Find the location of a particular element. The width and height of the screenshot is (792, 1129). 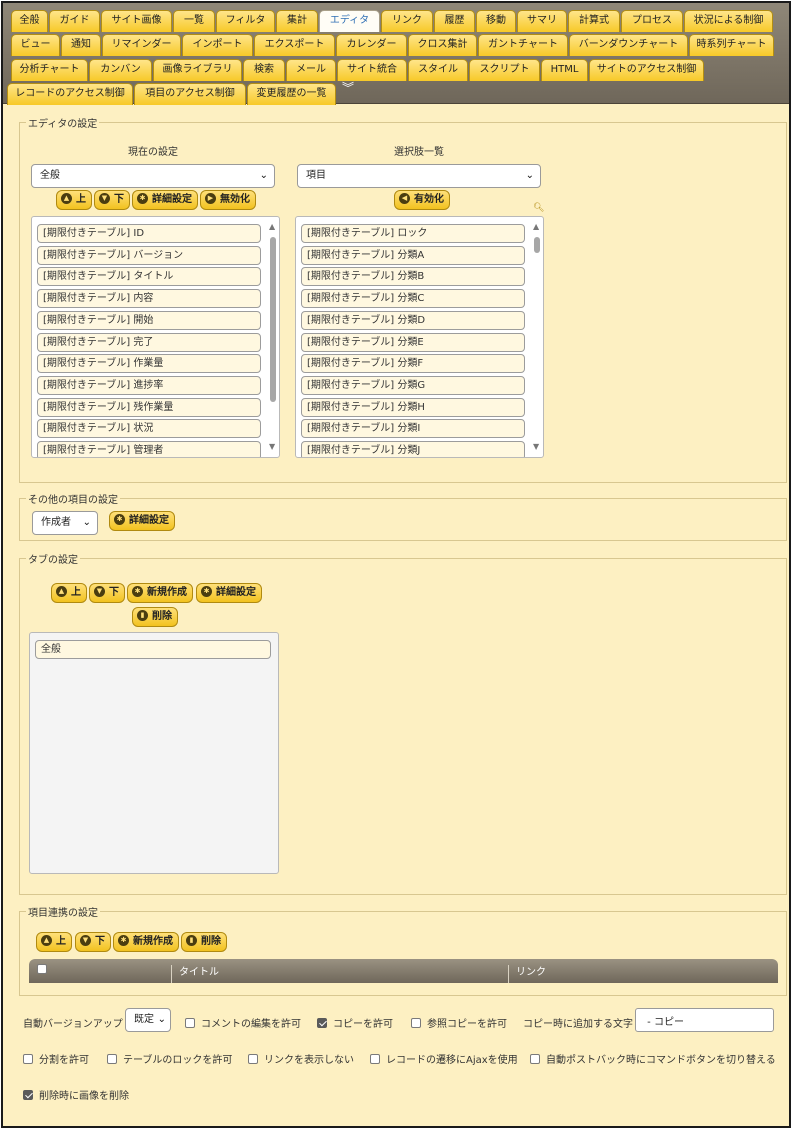

list-item: [期限付きテーブル] 分類E is located at coordinates (413, 342).